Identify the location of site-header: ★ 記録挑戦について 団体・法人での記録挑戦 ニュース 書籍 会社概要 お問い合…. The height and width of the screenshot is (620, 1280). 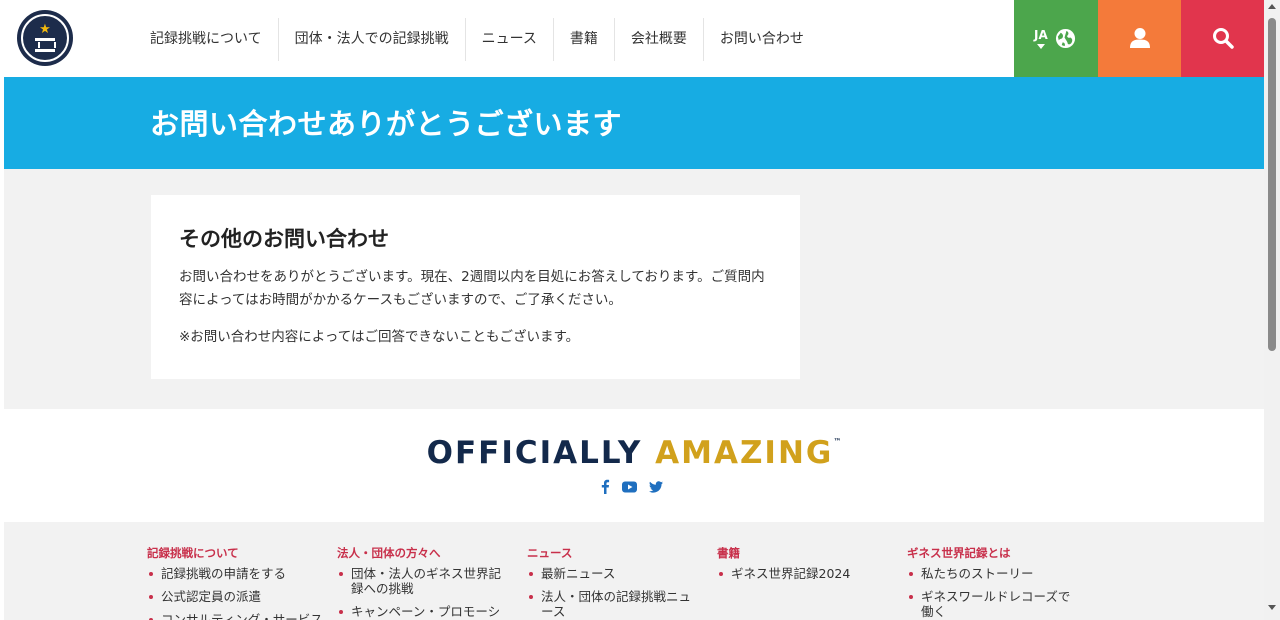
(634, 38).